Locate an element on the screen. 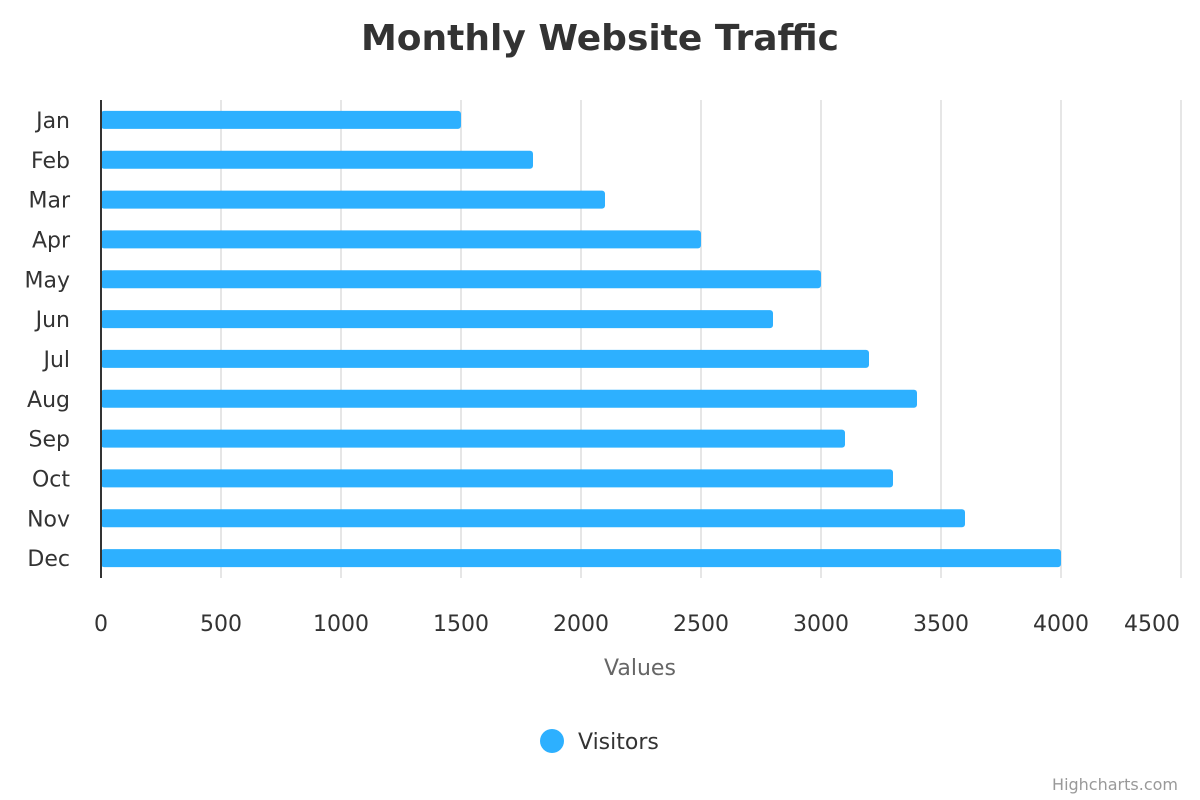  bar-jul is located at coordinates (485, 358).